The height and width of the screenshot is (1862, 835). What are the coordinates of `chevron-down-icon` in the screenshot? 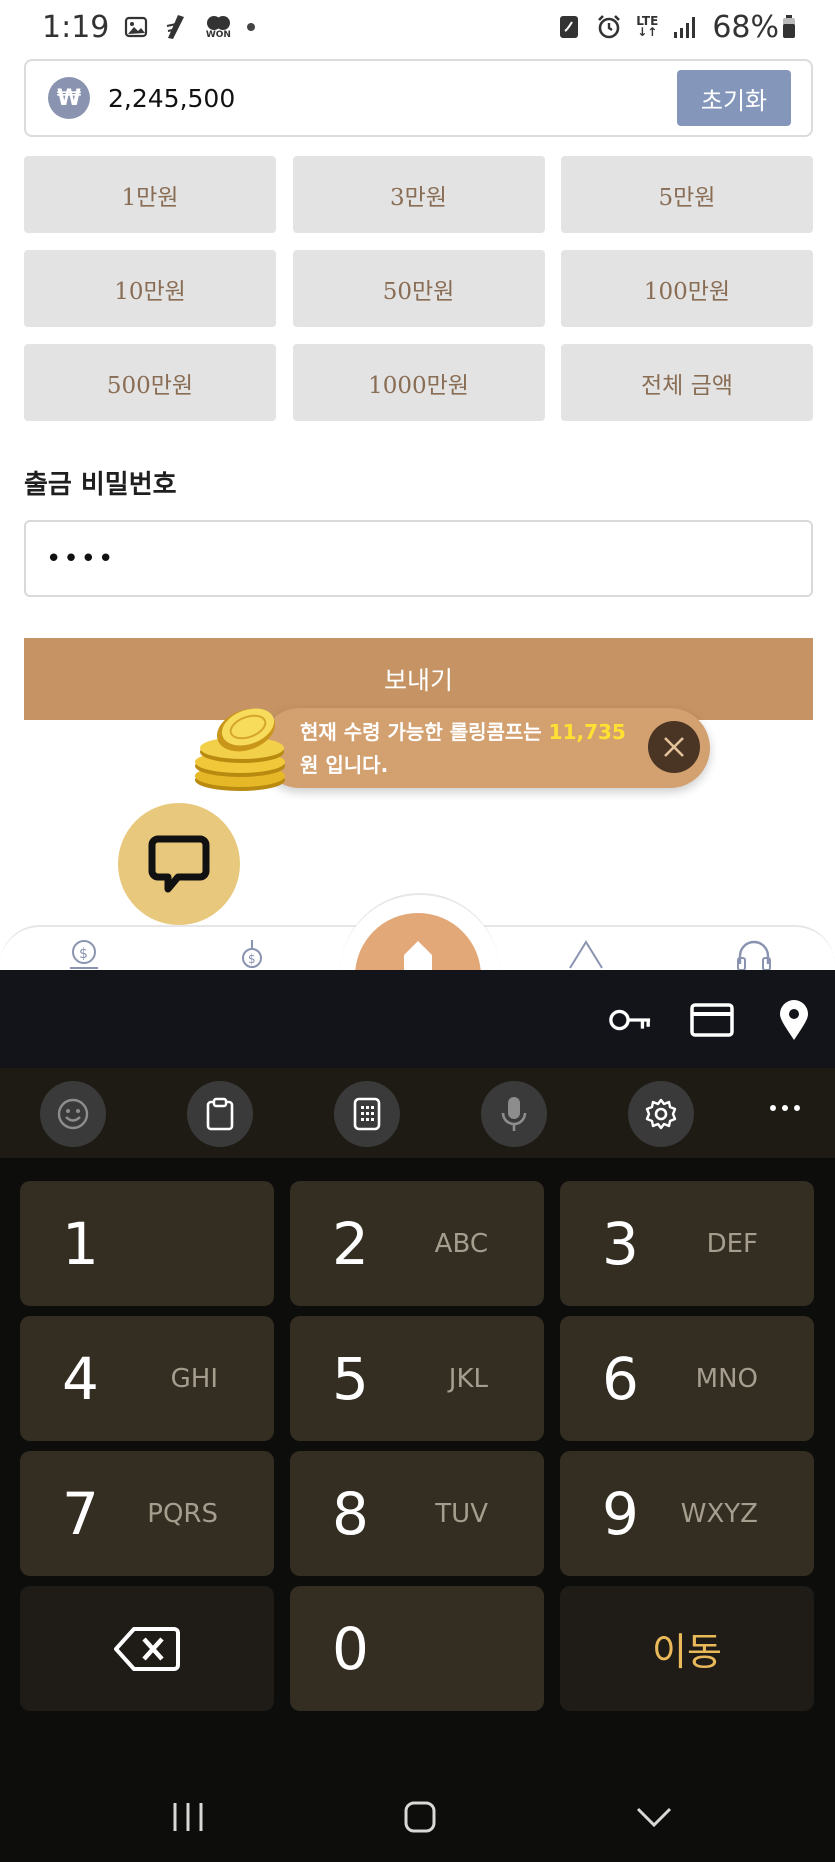 It's located at (654, 1817).